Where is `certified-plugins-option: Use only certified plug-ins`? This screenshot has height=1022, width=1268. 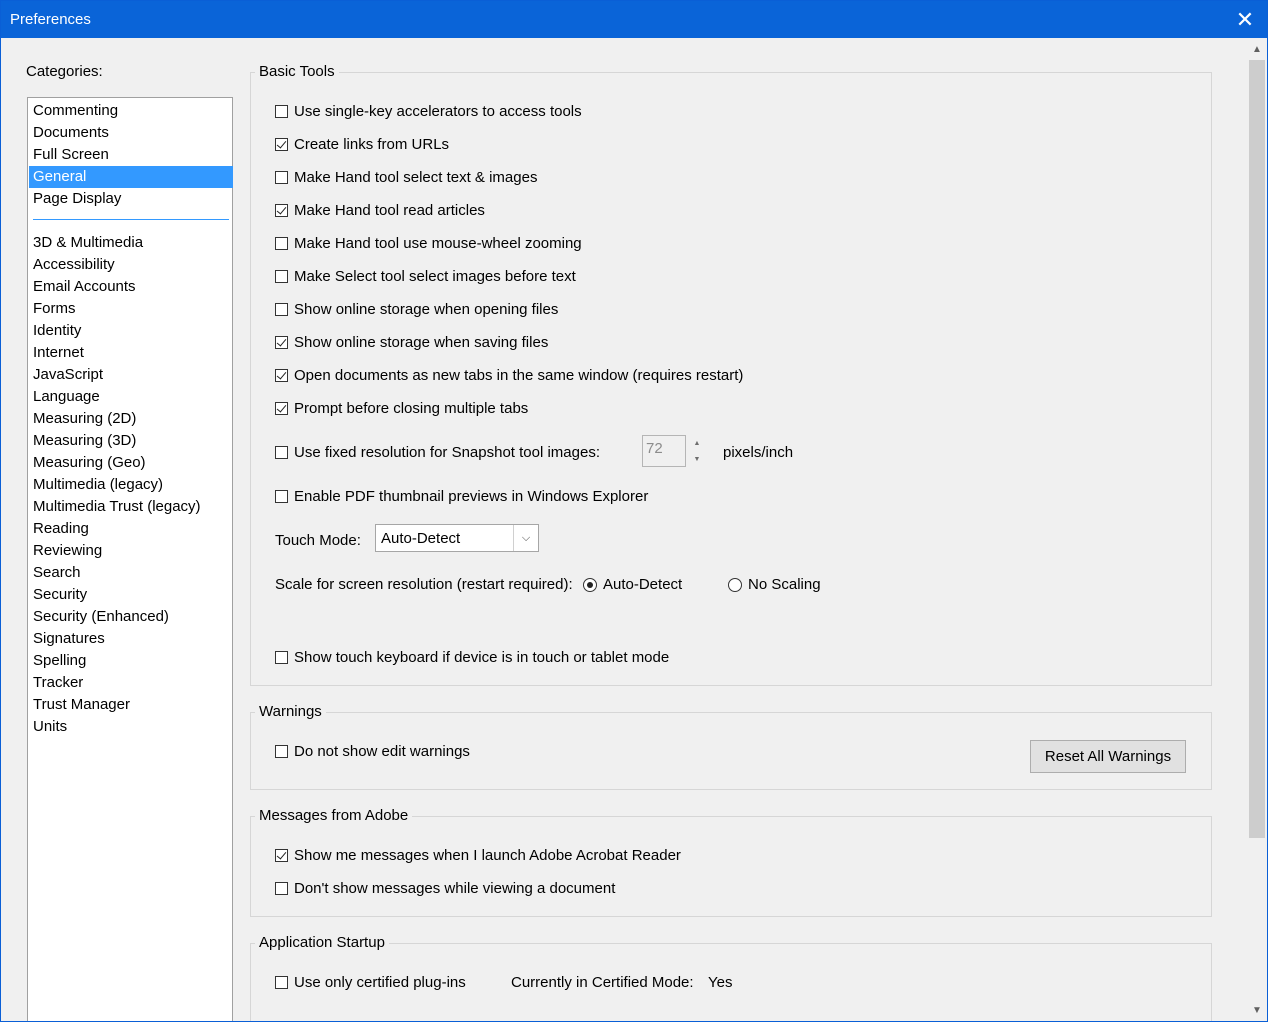 certified-plugins-option: Use only certified plug-ins is located at coordinates (370, 982).